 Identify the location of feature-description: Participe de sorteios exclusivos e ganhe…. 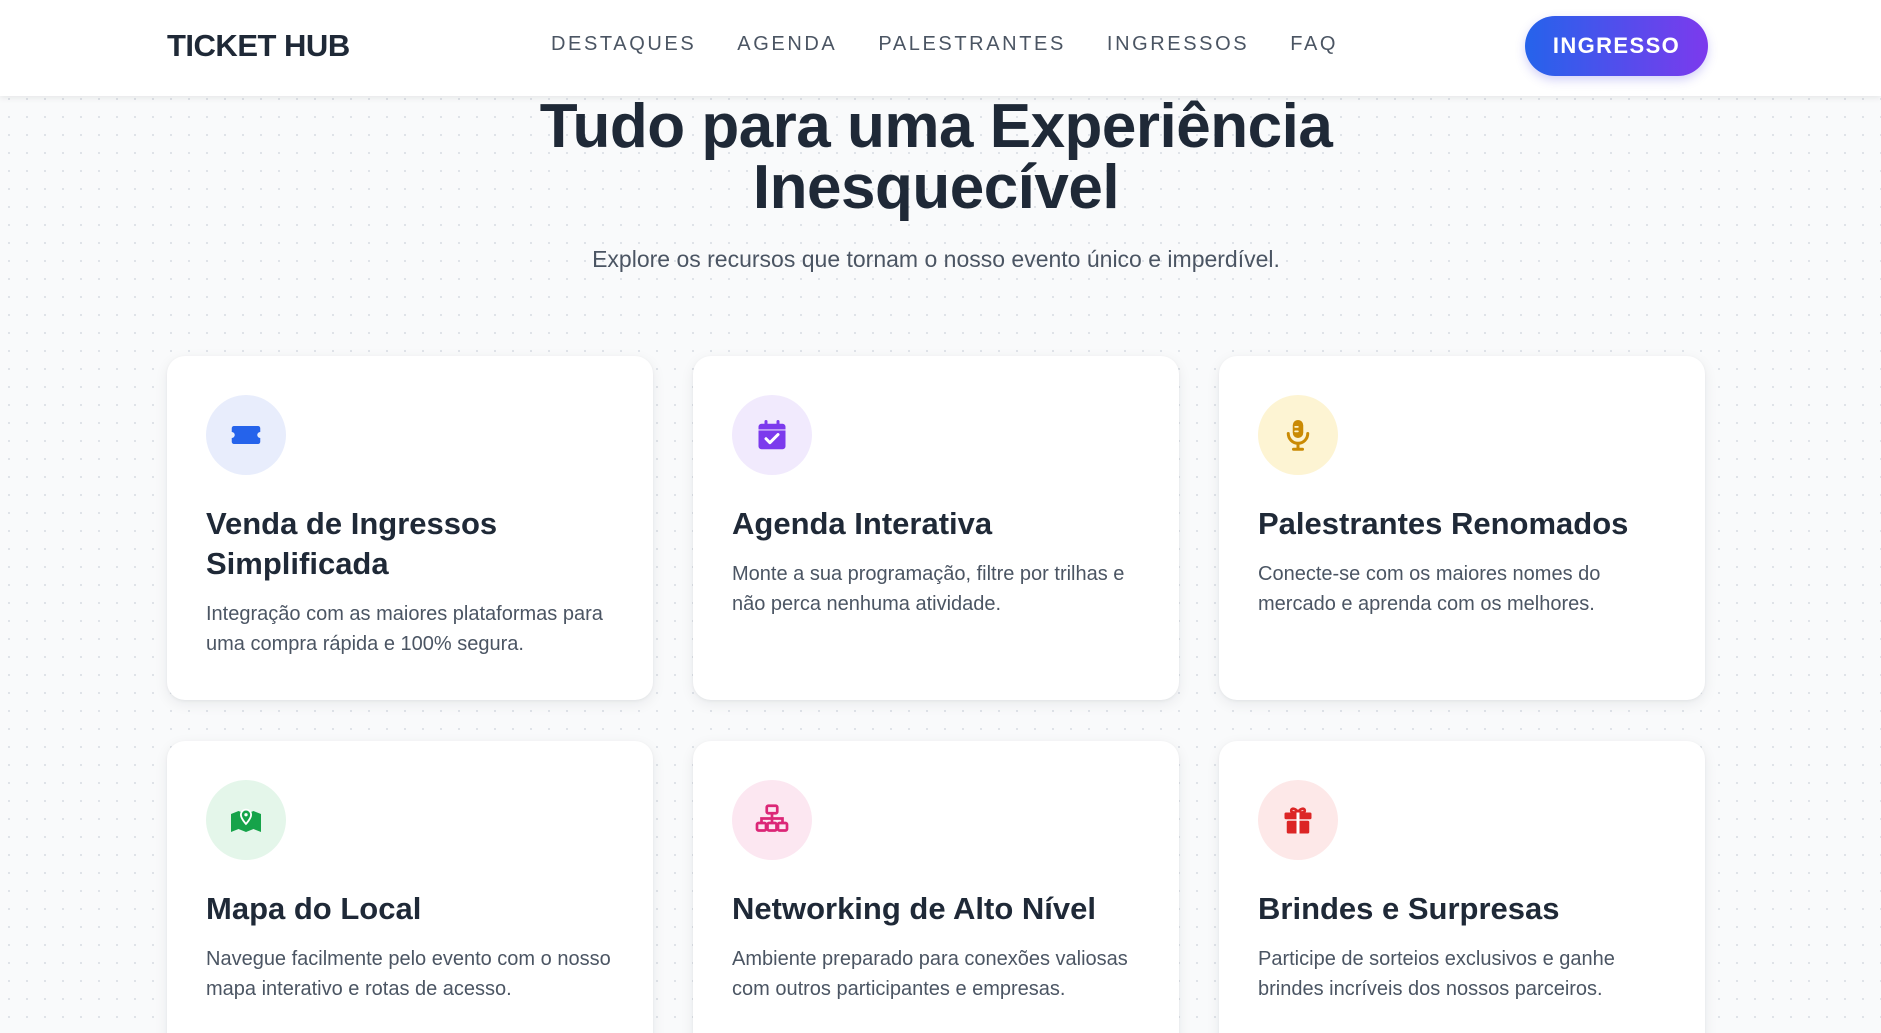
(1436, 974).